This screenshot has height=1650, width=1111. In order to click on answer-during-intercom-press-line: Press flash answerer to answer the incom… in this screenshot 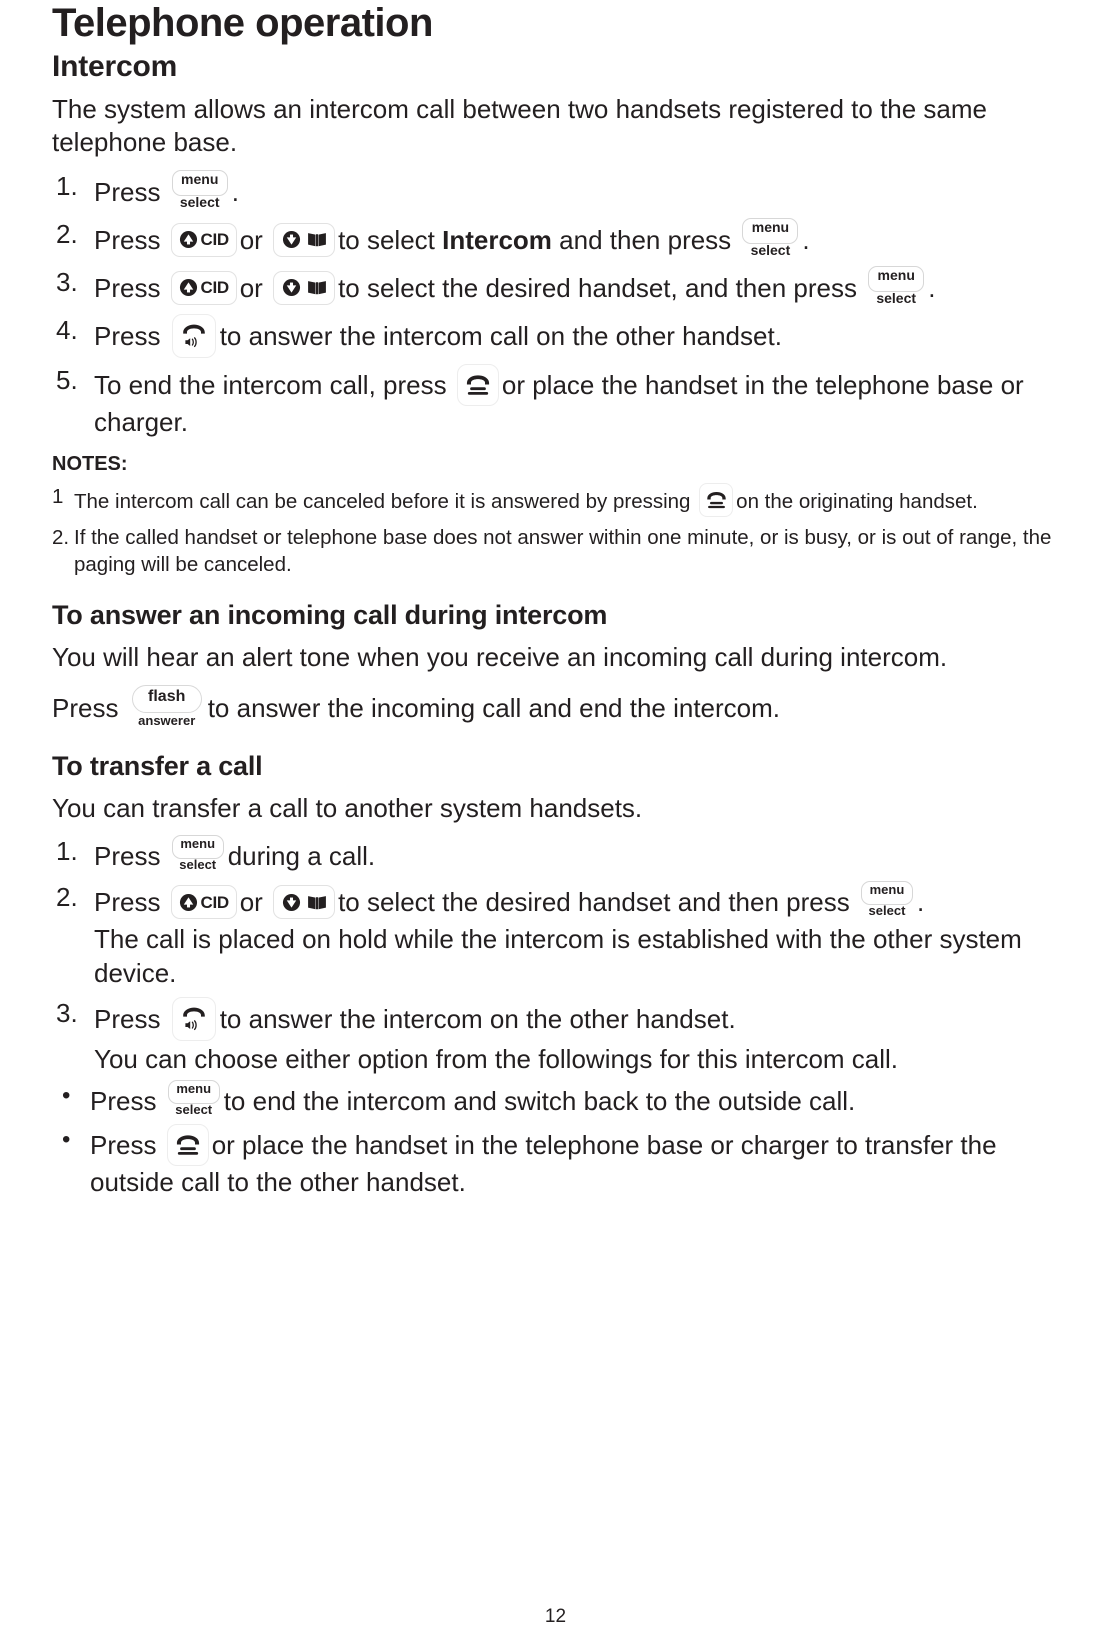, I will do `click(555, 706)`.